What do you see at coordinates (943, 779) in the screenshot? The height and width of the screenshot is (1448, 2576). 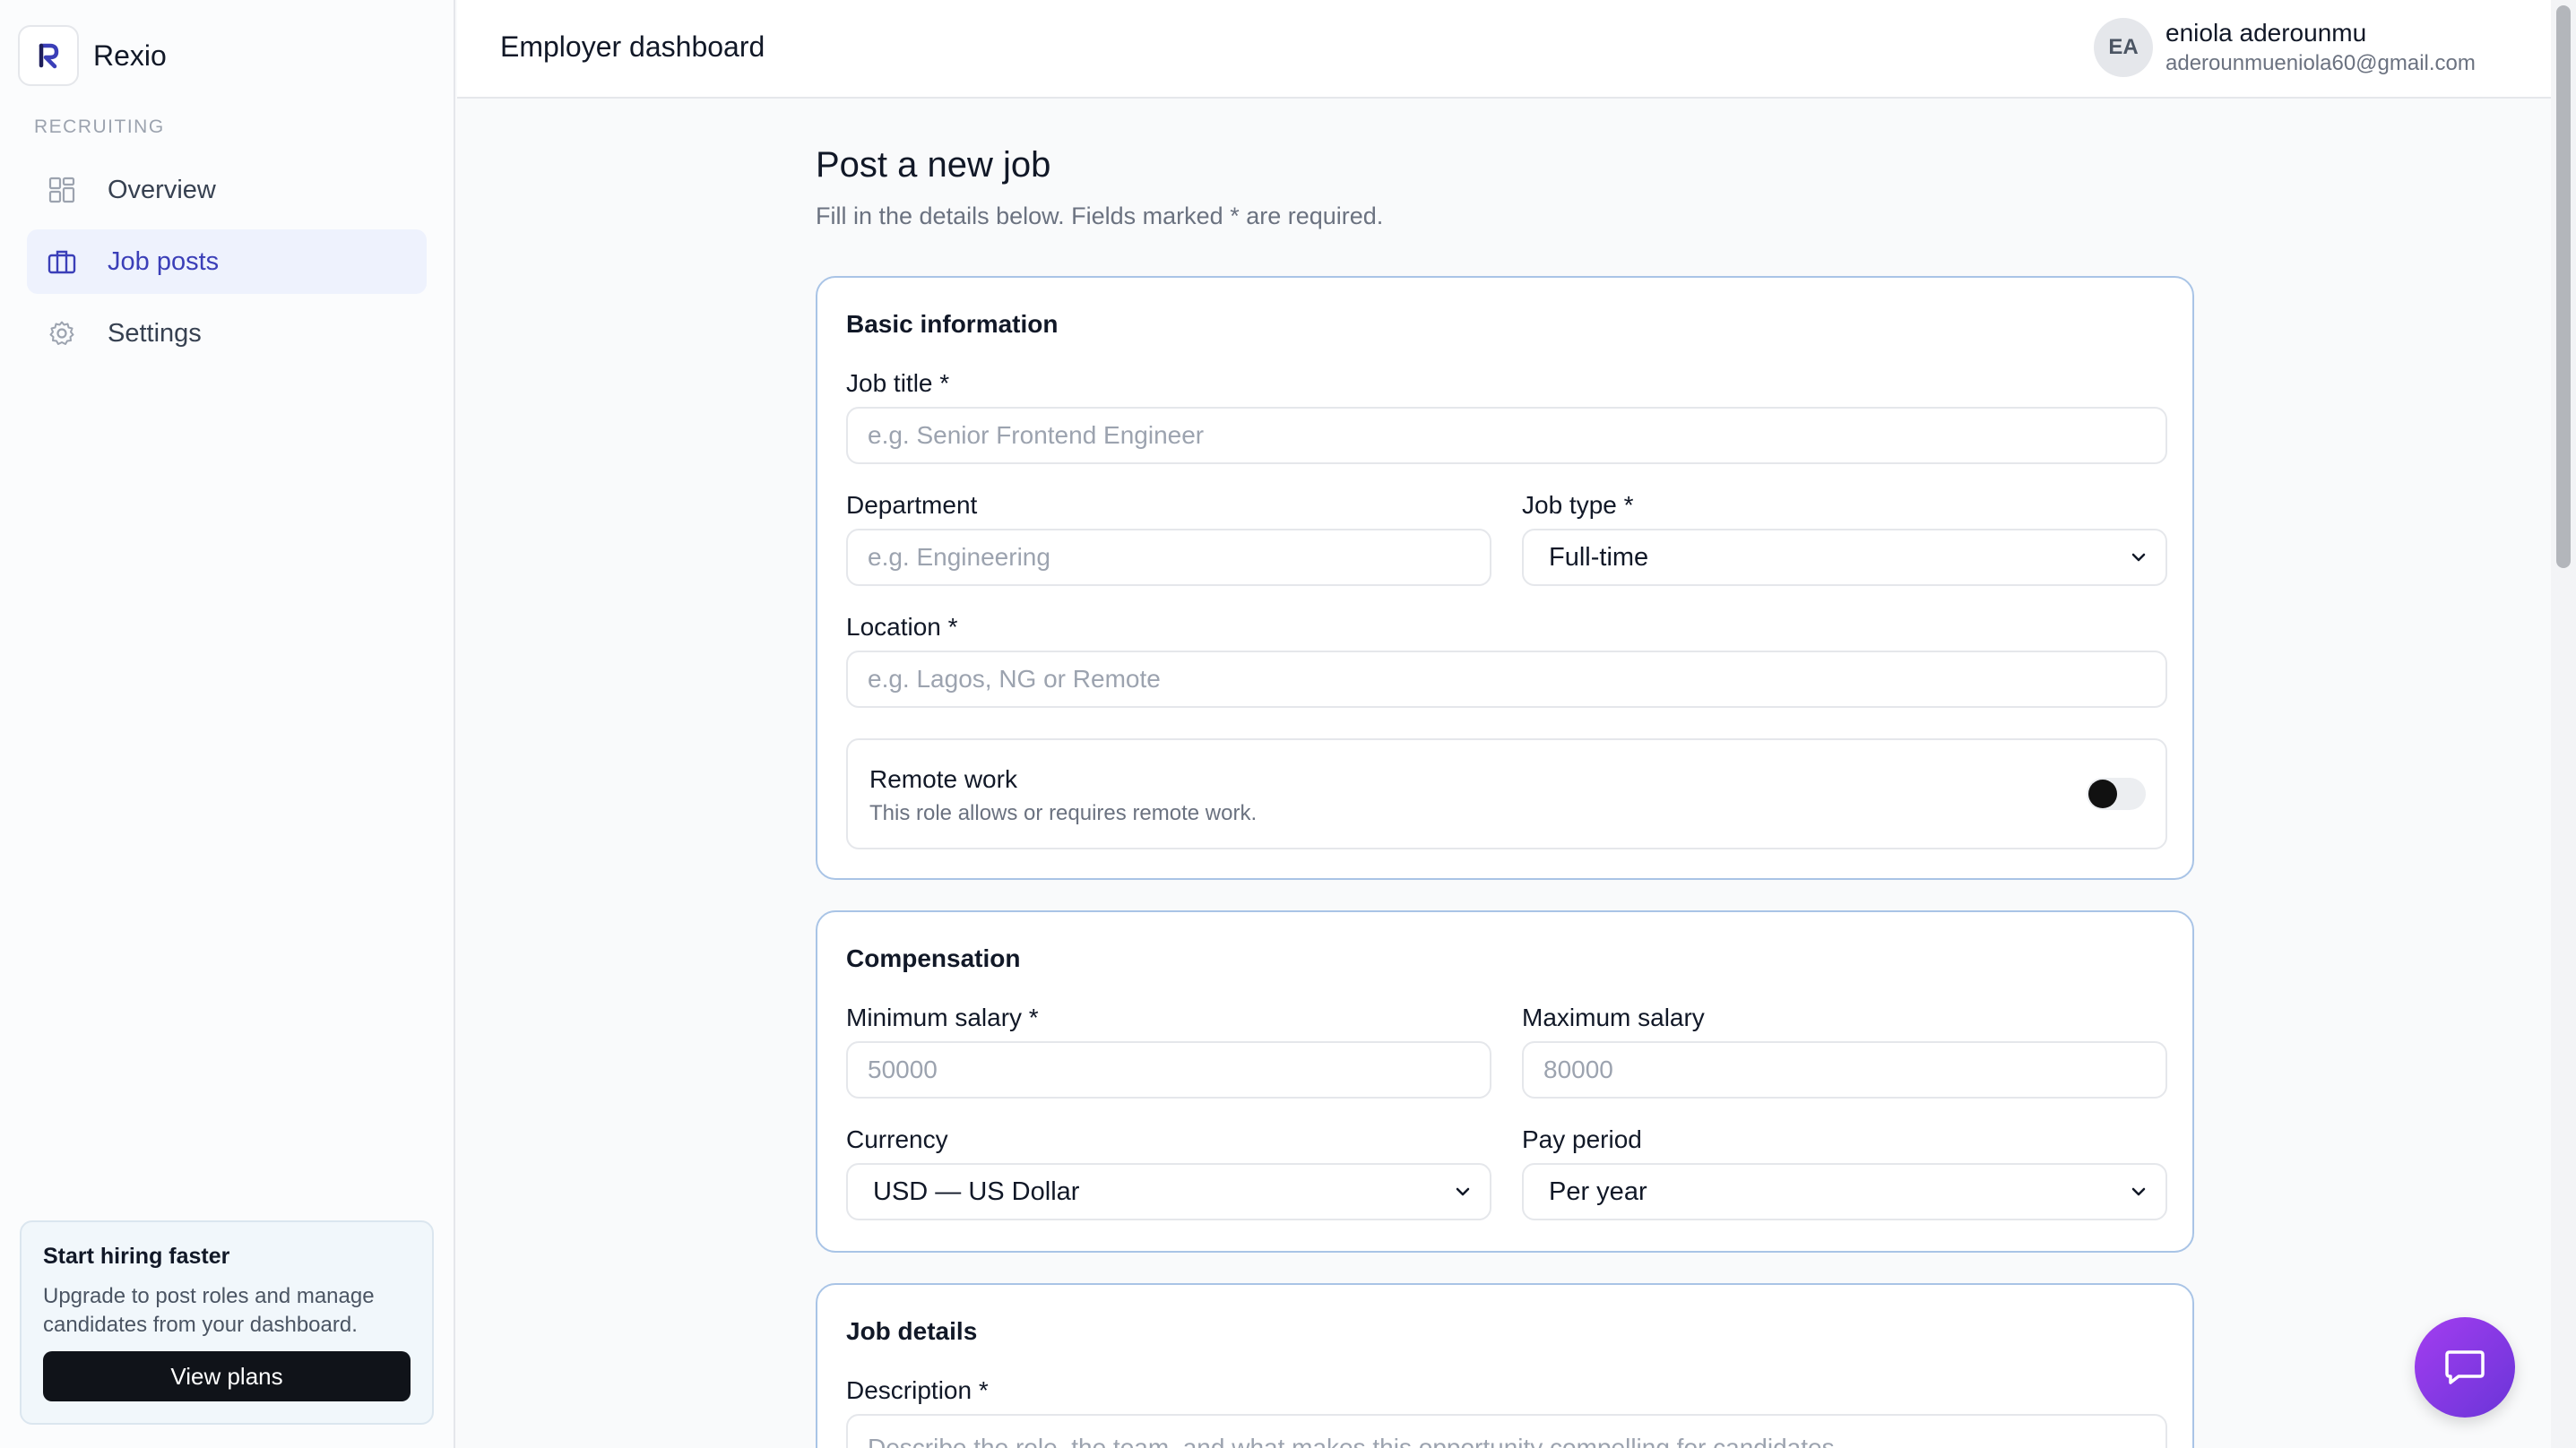 I see `remote-work-title: Remote work` at bounding box center [943, 779].